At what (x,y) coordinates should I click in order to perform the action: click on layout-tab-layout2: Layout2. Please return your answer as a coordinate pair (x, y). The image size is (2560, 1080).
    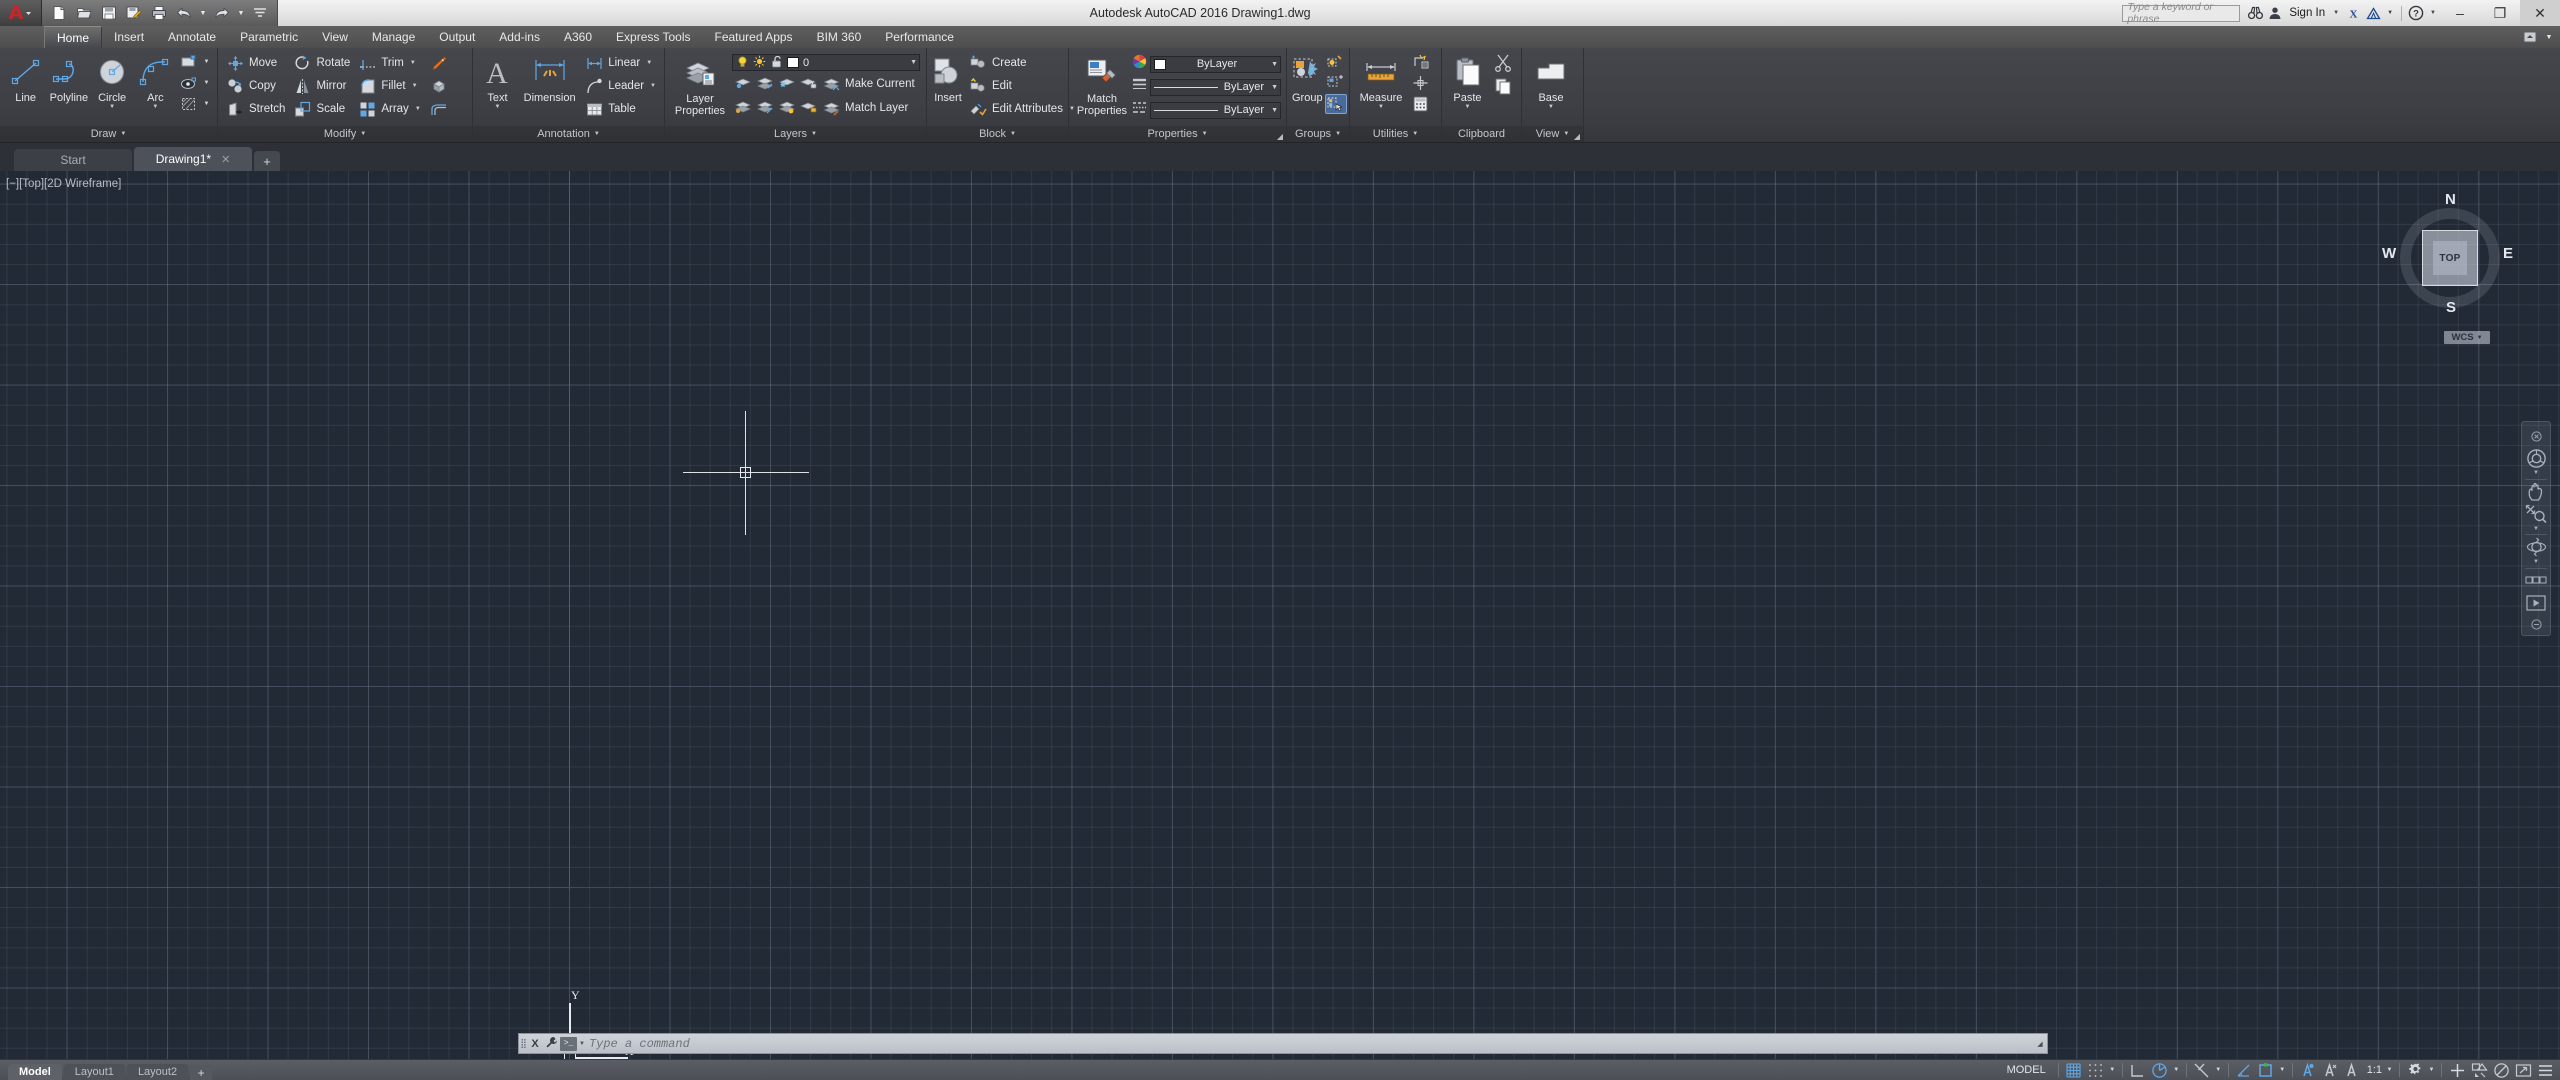
    Looking at the image, I should click on (157, 1071).